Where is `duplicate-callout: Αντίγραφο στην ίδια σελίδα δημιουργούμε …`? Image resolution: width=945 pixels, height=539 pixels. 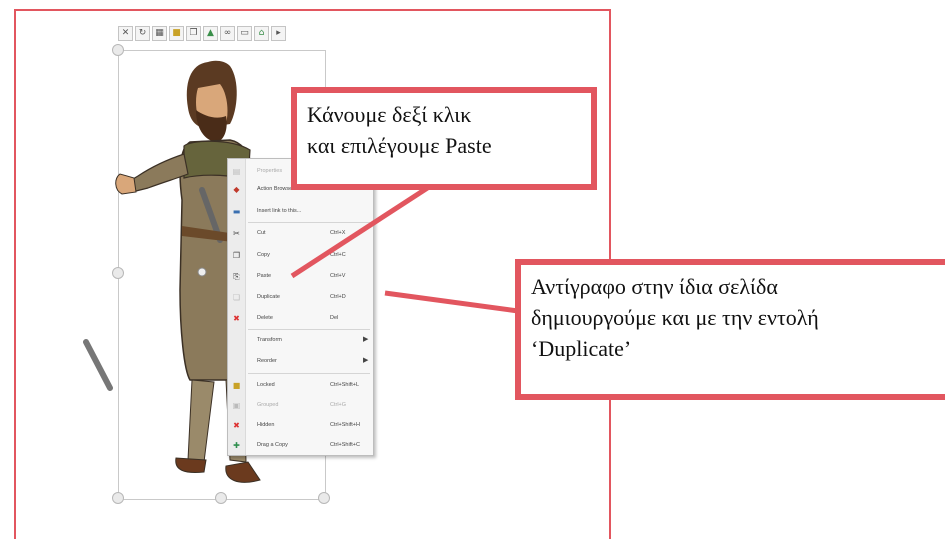
duplicate-callout: Αντίγραφο στην ίδια σελίδα δημιουργούμε … is located at coordinates (730, 329).